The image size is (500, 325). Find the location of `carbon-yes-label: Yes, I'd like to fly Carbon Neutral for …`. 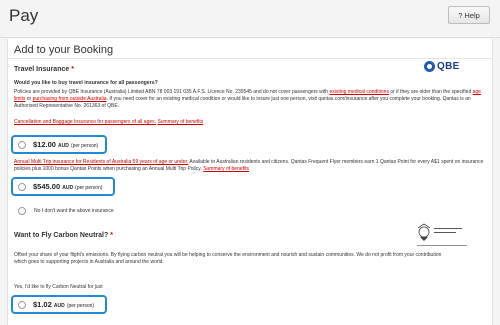

carbon-yes-label: Yes, I'd like to fly Carbon Neutral for … is located at coordinates (58, 287).